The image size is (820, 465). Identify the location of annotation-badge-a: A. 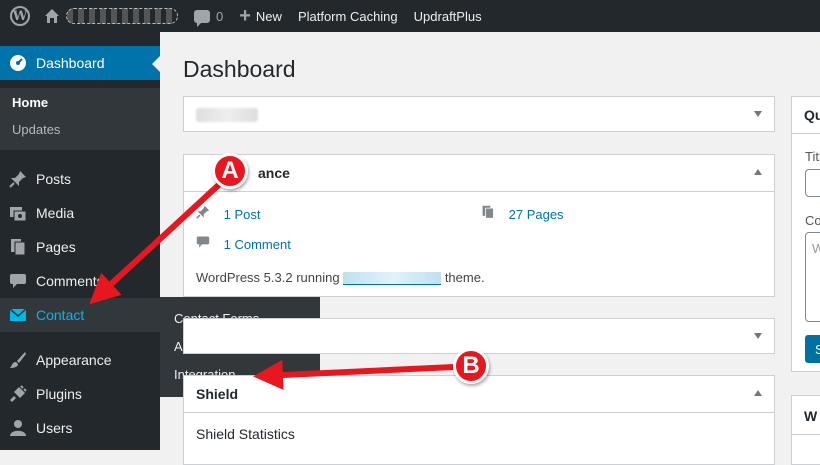
(230, 171).